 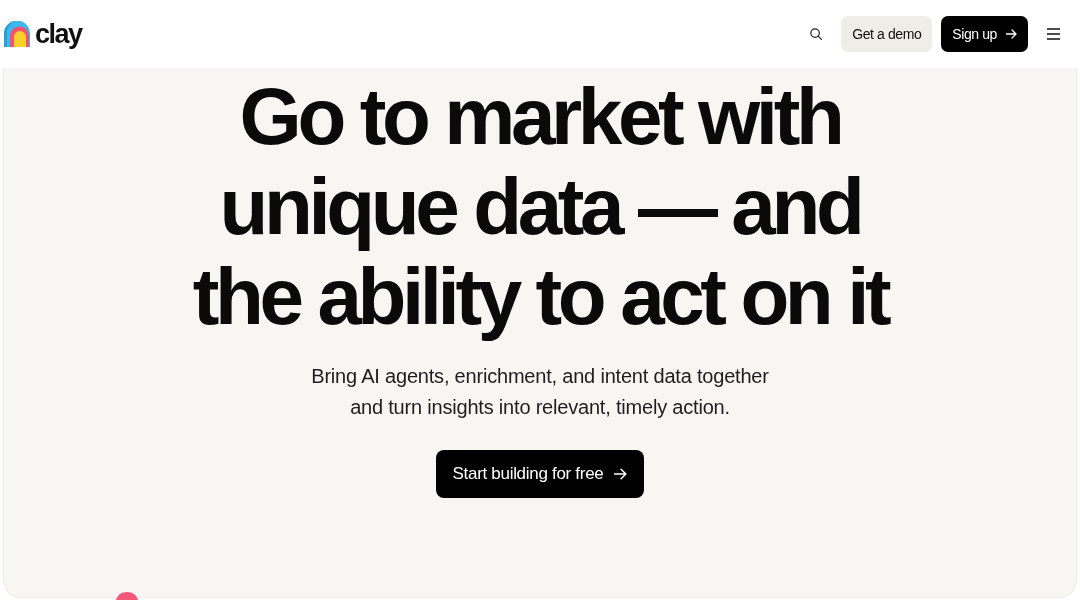 I want to click on menu-button, so click(x=1053, y=34).